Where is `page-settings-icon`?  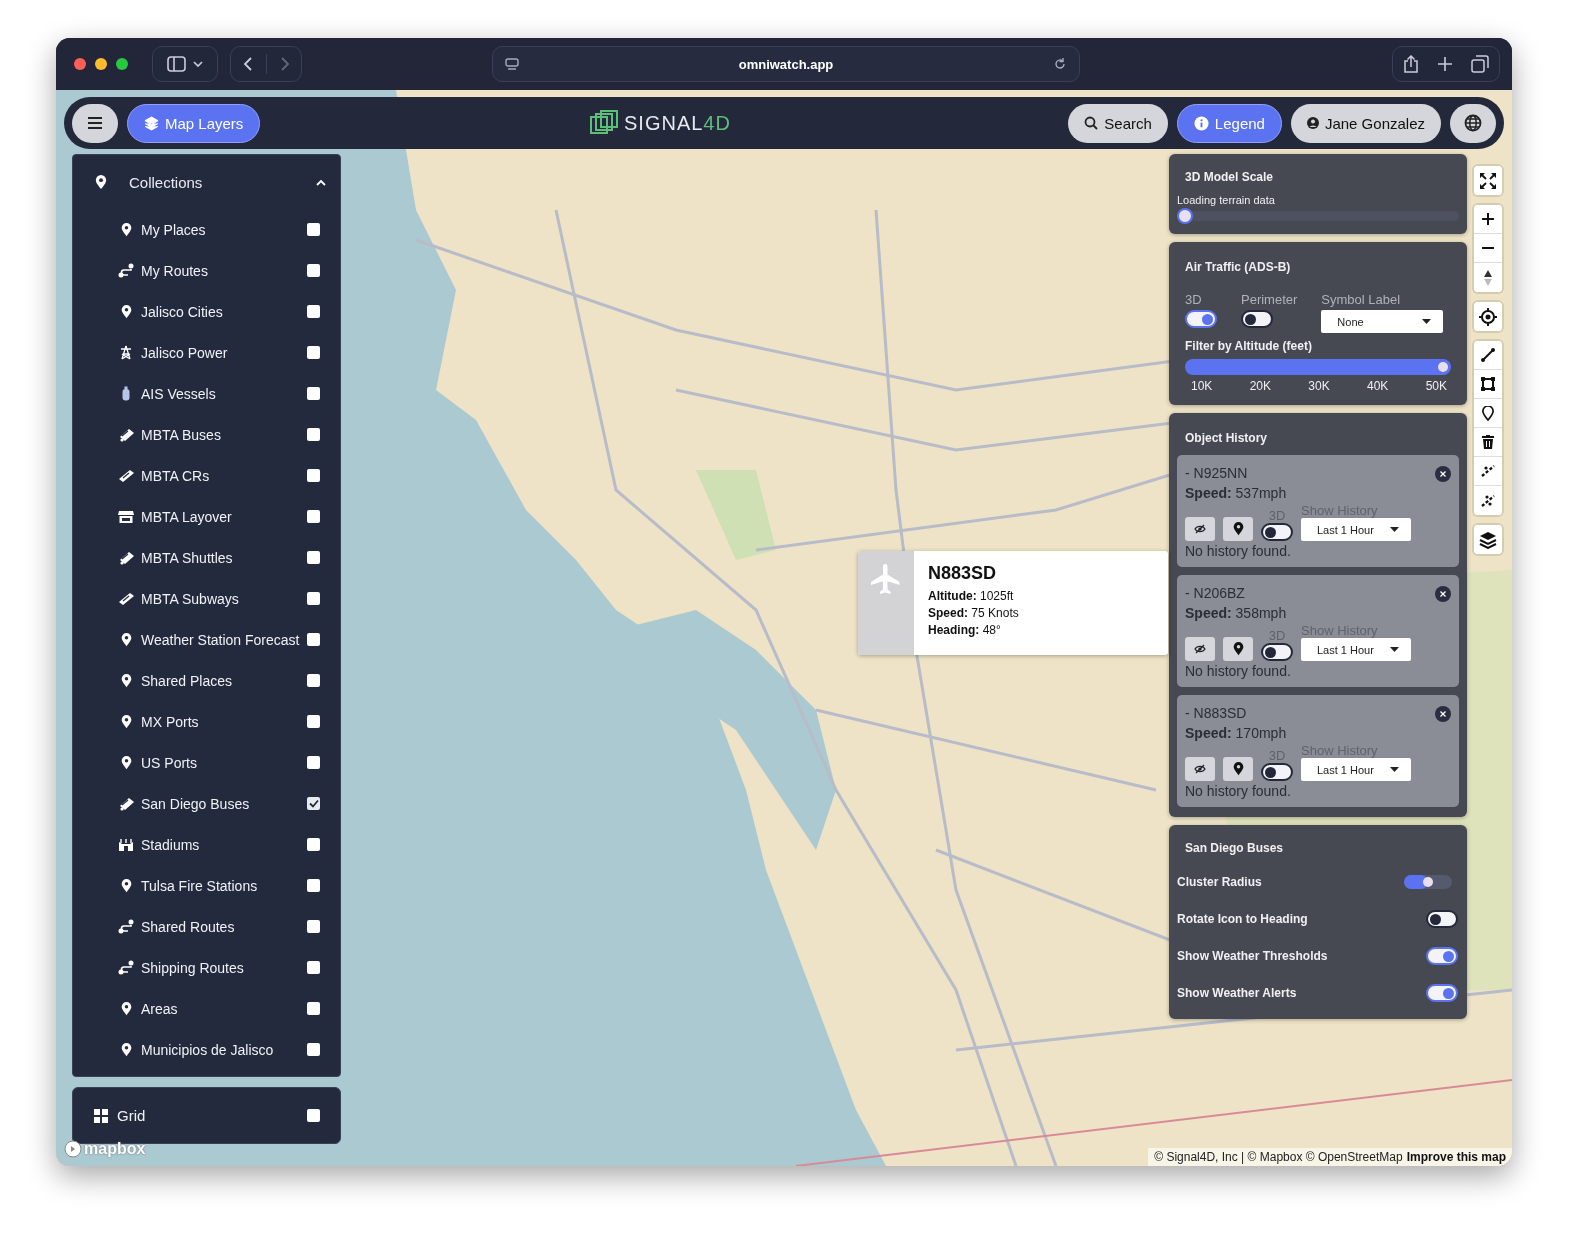 page-settings-icon is located at coordinates (512, 64).